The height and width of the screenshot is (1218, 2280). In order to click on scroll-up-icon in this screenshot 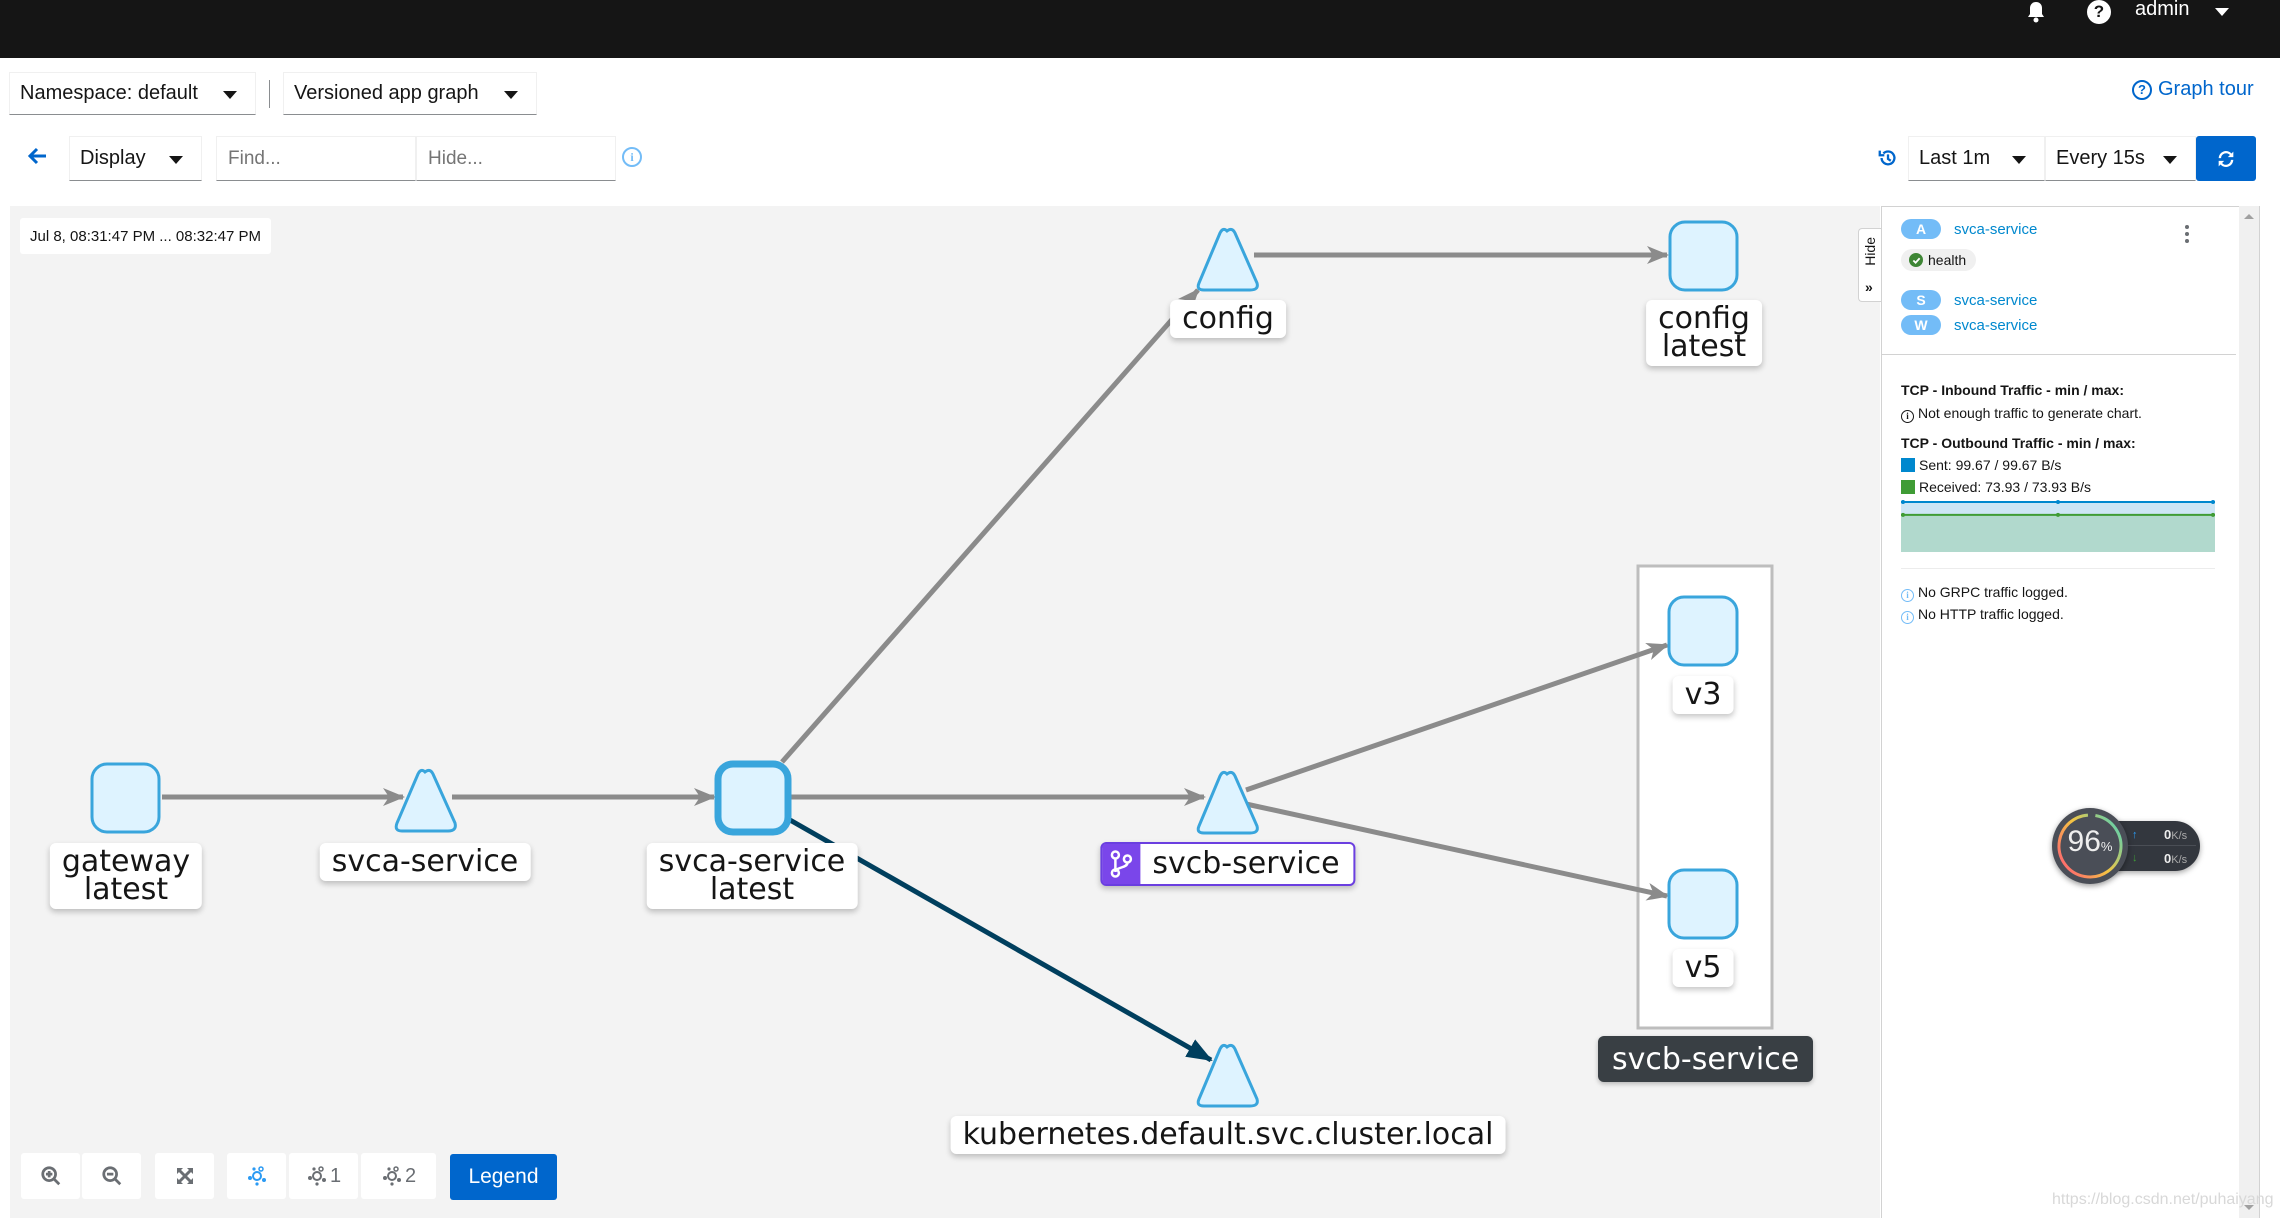, I will do `click(2249, 216)`.